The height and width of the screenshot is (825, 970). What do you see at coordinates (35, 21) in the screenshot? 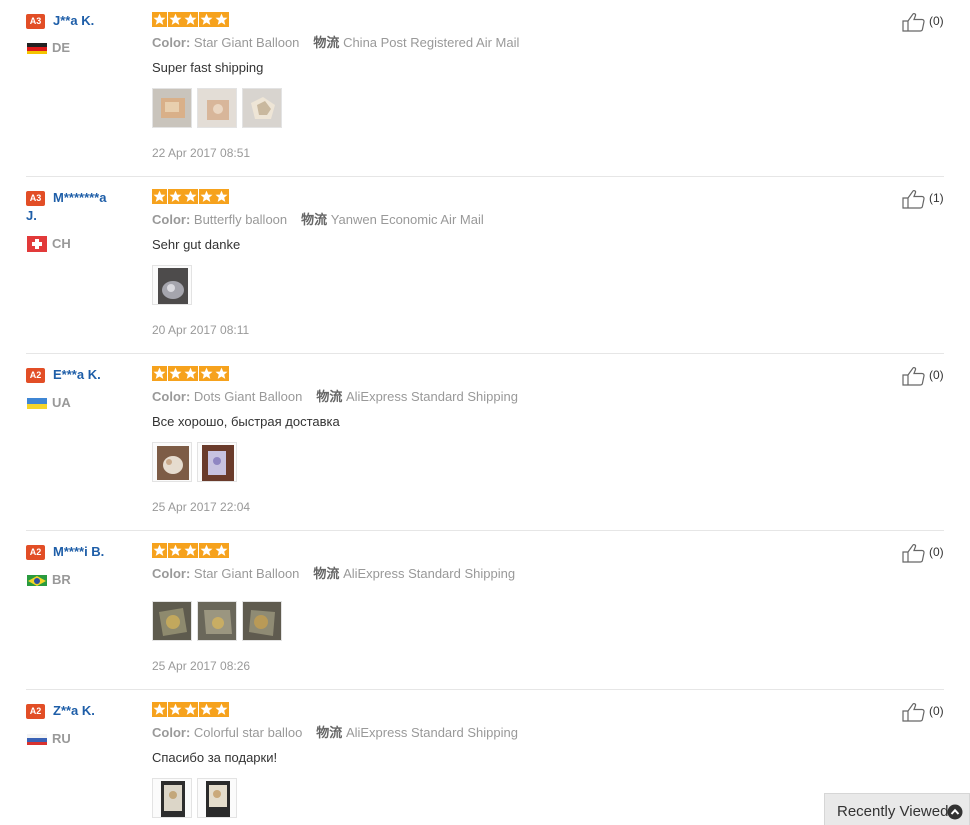
I see `buyer-level-badge: A3` at bounding box center [35, 21].